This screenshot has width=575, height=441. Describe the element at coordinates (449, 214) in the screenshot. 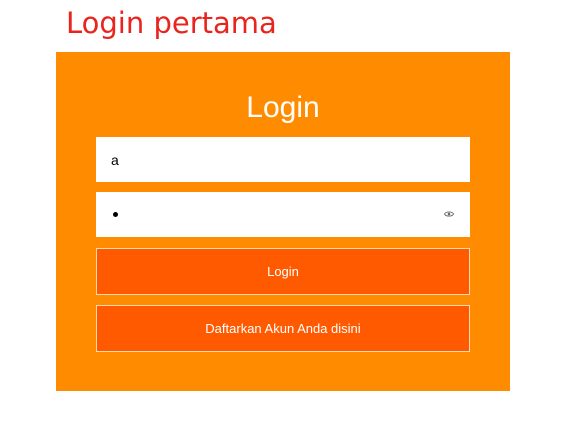

I see `eye-icon` at that location.